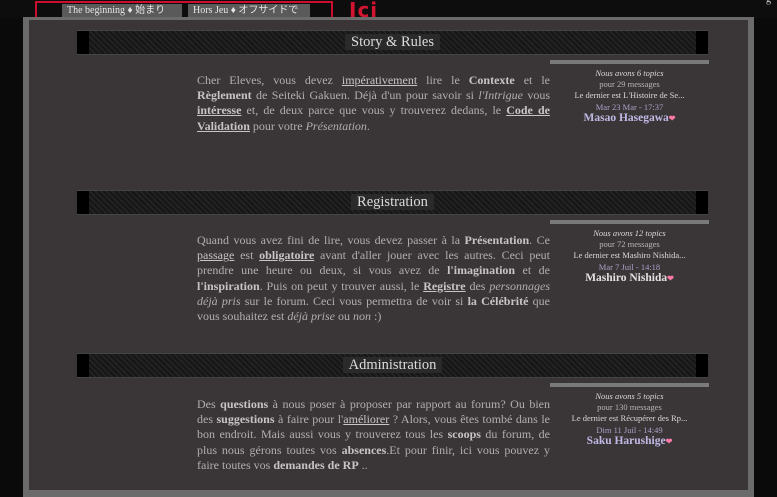 The image size is (777, 497). I want to click on category-title: Registration, so click(392, 202).